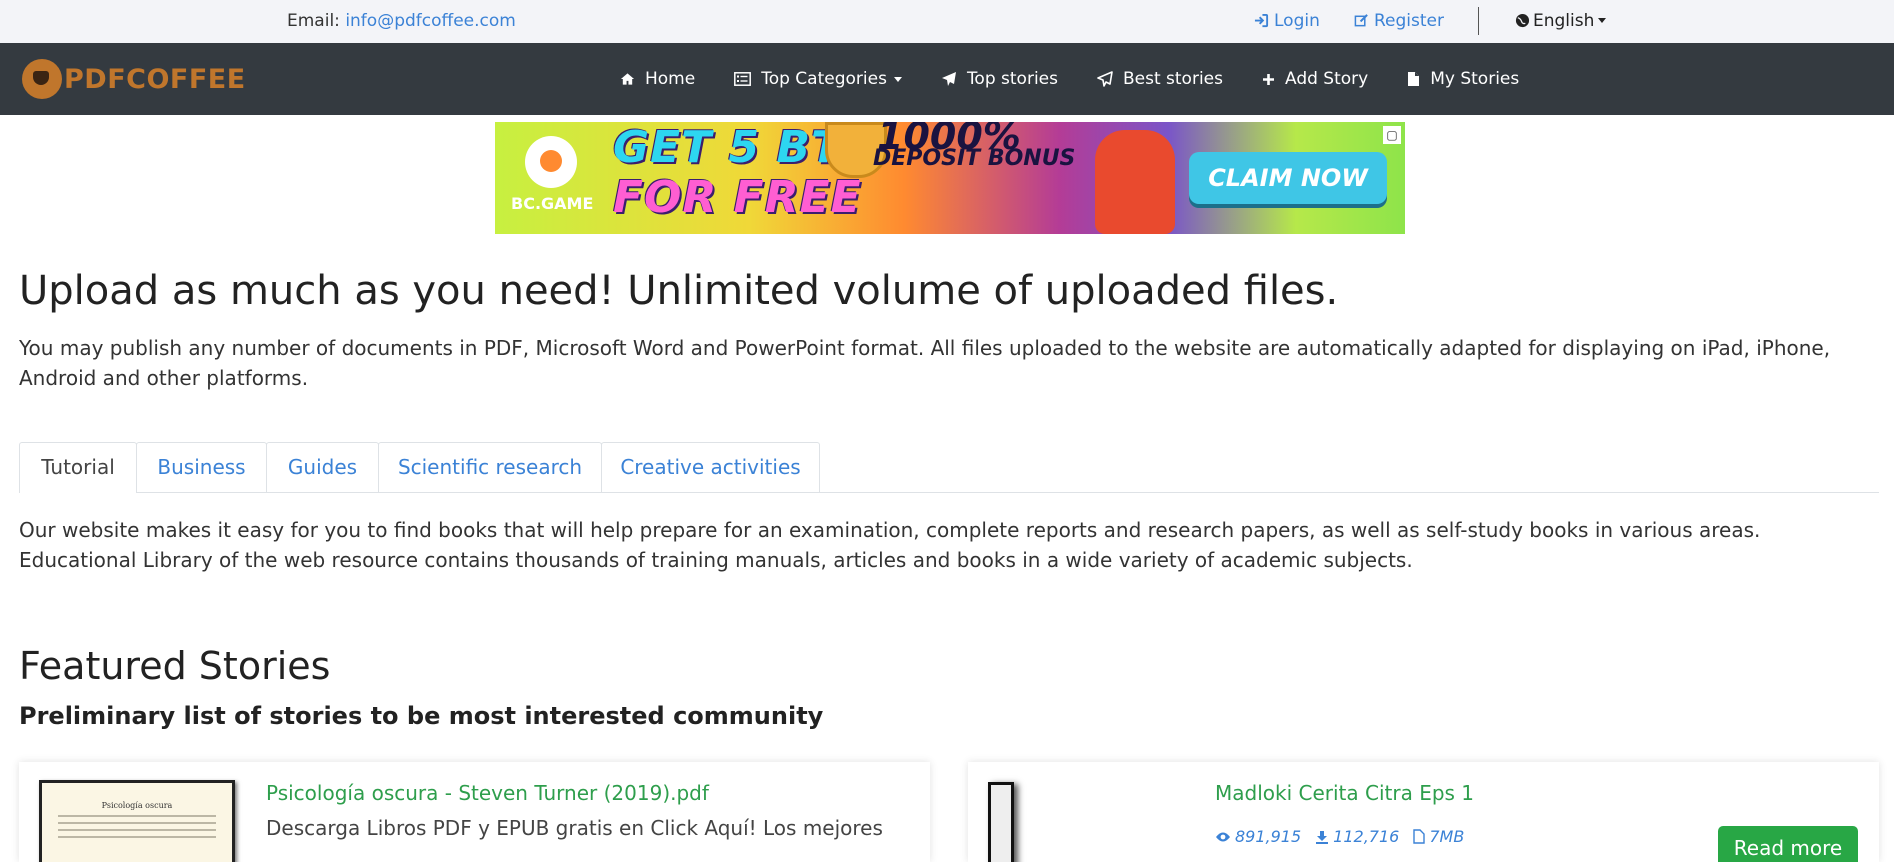 This screenshot has width=1894, height=862. I want to click on tab-business: Business, so click(201, 467).